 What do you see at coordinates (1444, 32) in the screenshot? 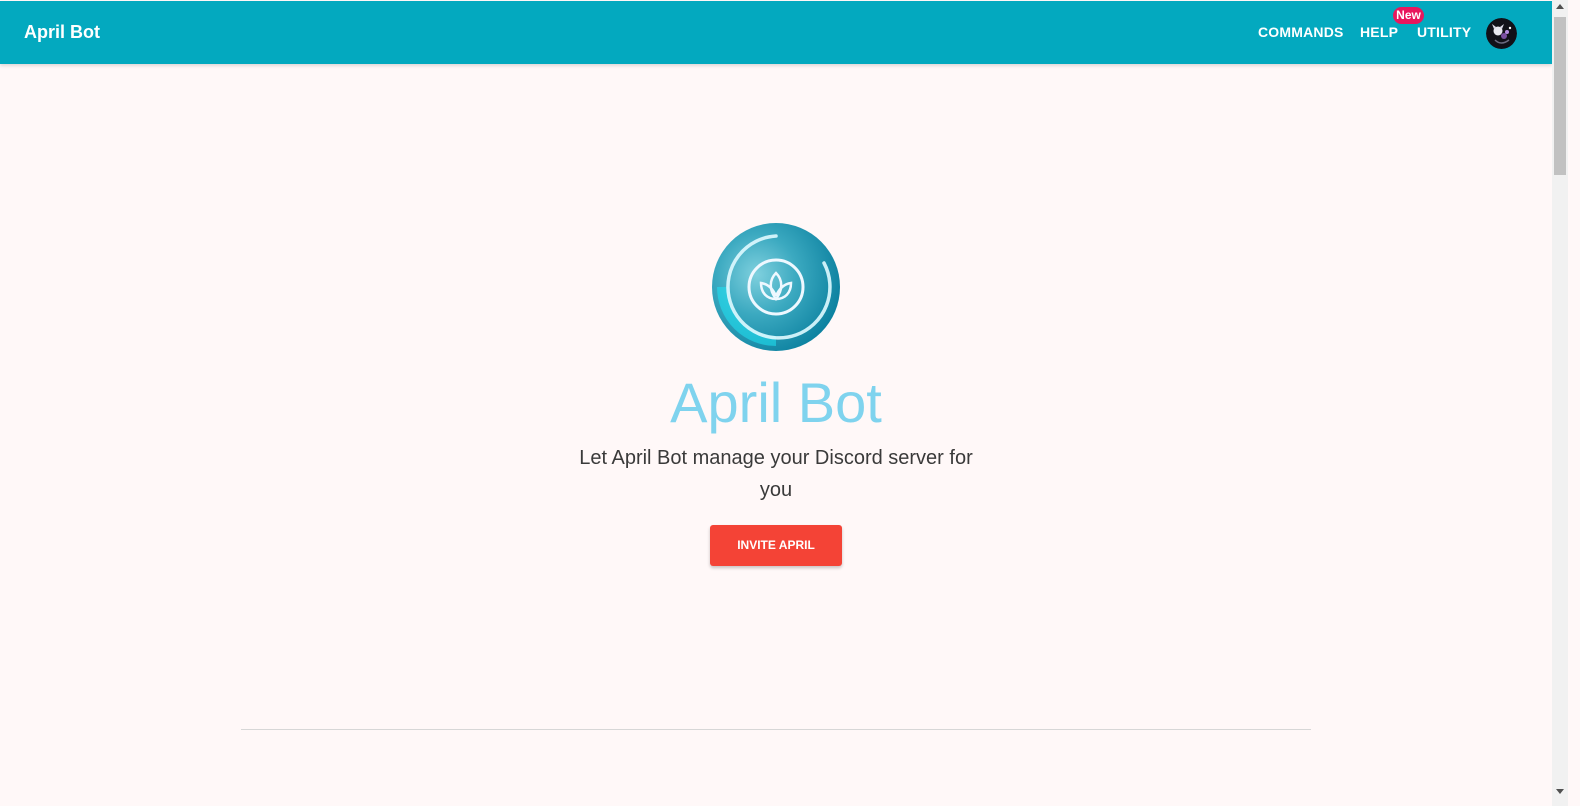
I see `nav-utility-link: UTILITY` at bounding box center [1444, 32].